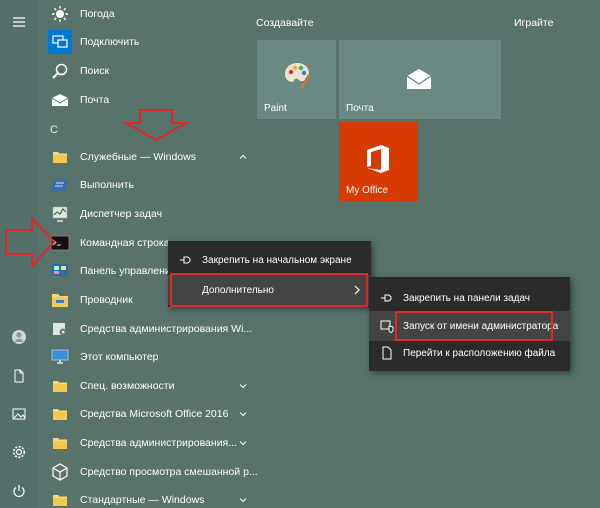 The height and width of the screenshot is (508, 600). I want to click on user-avatar-icon, so click(19, 337).